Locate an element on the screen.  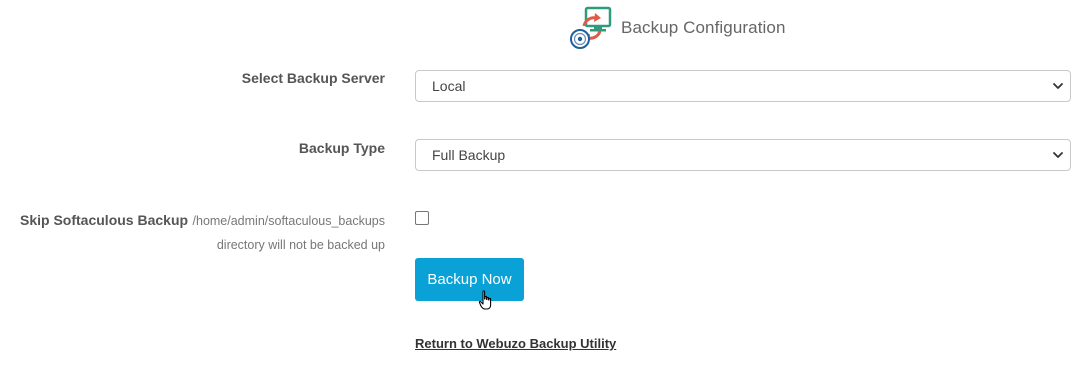
backup-type-label: Backup Type is located at coordinates (341, 148).